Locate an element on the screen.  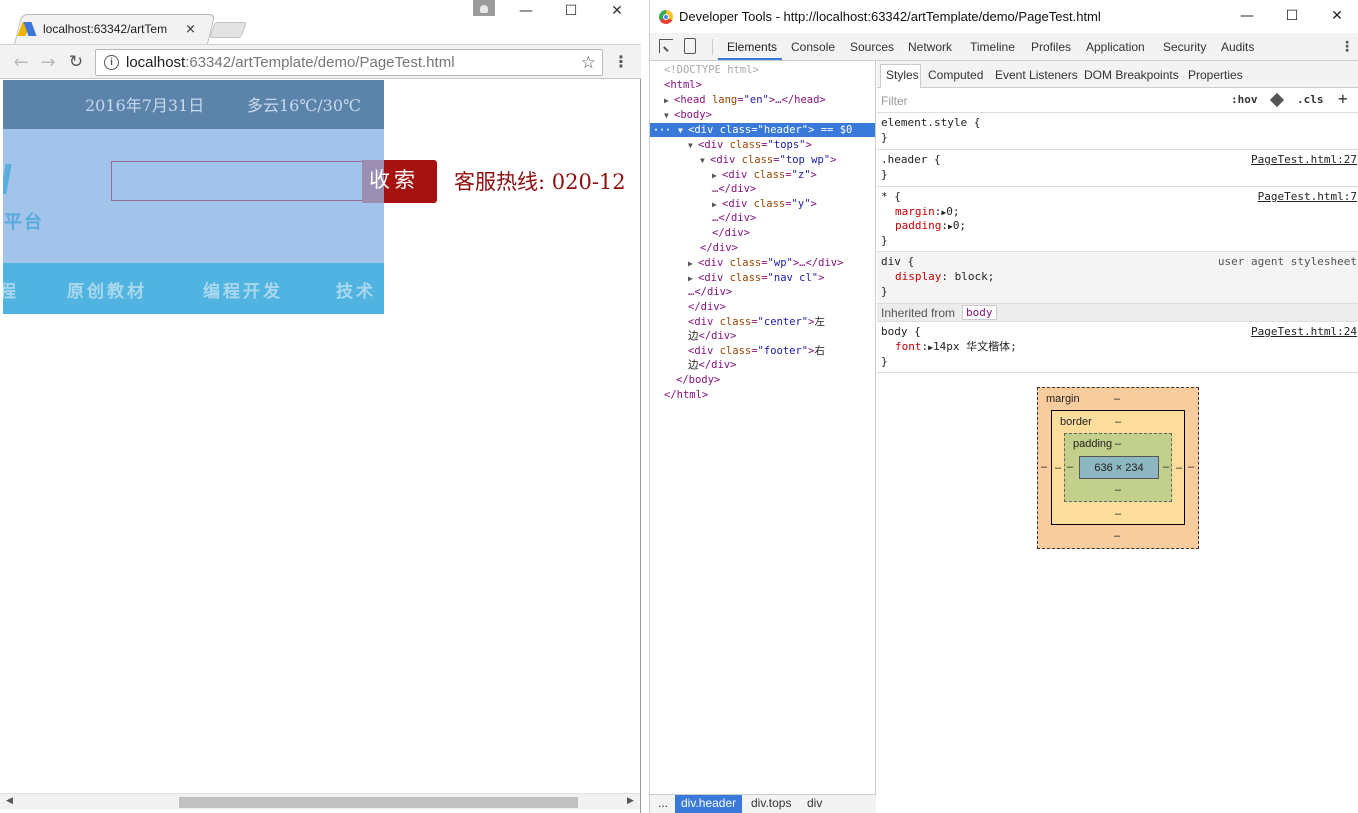
browser-tab-content: localhost:63342/artTem × is located at coordinates (110, 29).